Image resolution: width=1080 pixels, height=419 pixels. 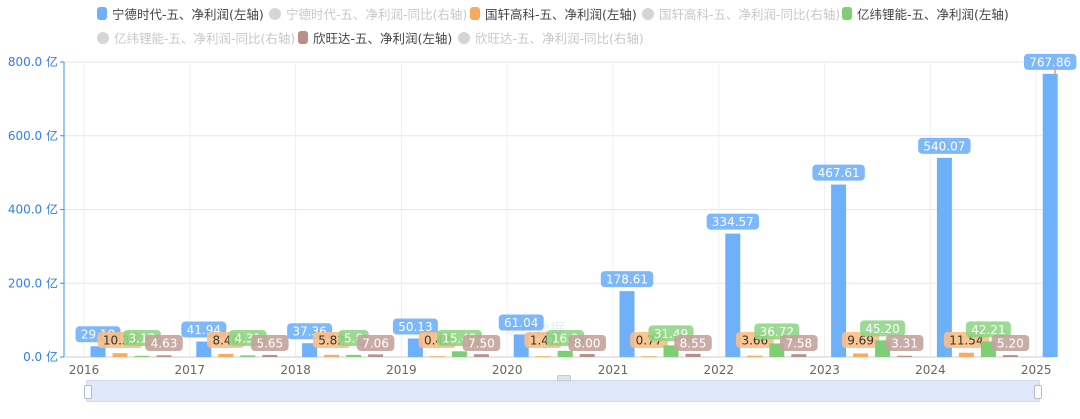 I want to click on x-tick-label: 2025, so click(x=1036, y=370).